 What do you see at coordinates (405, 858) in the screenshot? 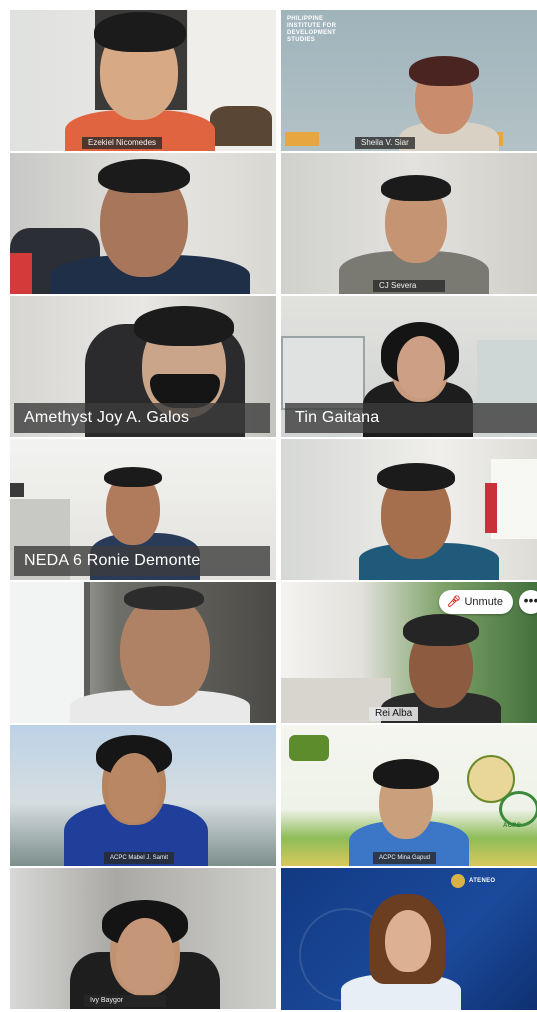
I see `participant-name: ACPC Mina Gapud` at bounding box center [405, 858].